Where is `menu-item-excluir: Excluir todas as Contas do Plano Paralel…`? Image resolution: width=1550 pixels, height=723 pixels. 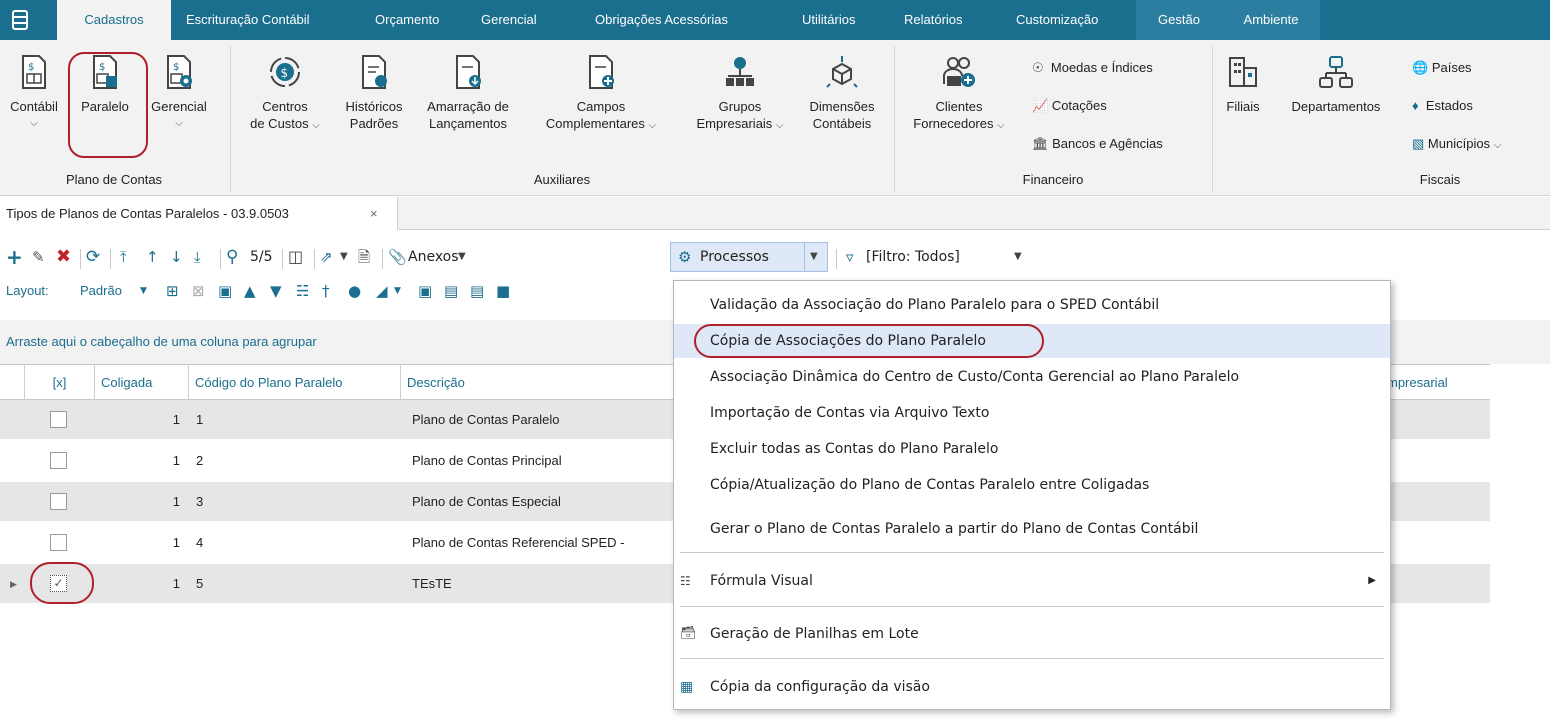
menu-item-excluir: Excluir todas as Contas do Plano Paralel… is located at coordinates (1032, 449).